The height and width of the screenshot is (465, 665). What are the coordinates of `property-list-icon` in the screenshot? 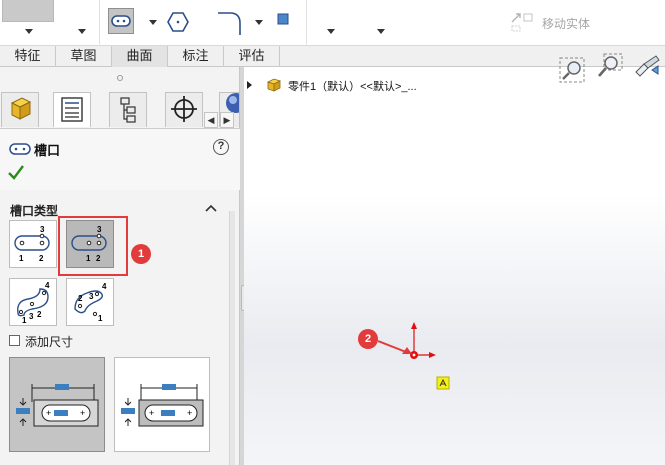 It's located at (72, 109).